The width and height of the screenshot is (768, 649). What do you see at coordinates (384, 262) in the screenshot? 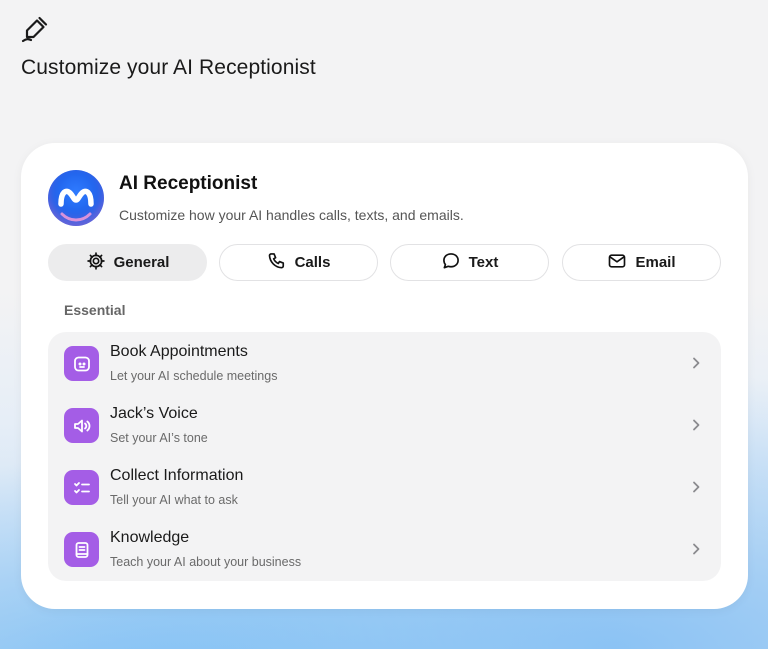
I see `tab-bar: General Calls Text Email` at bounding box center [384, 262].